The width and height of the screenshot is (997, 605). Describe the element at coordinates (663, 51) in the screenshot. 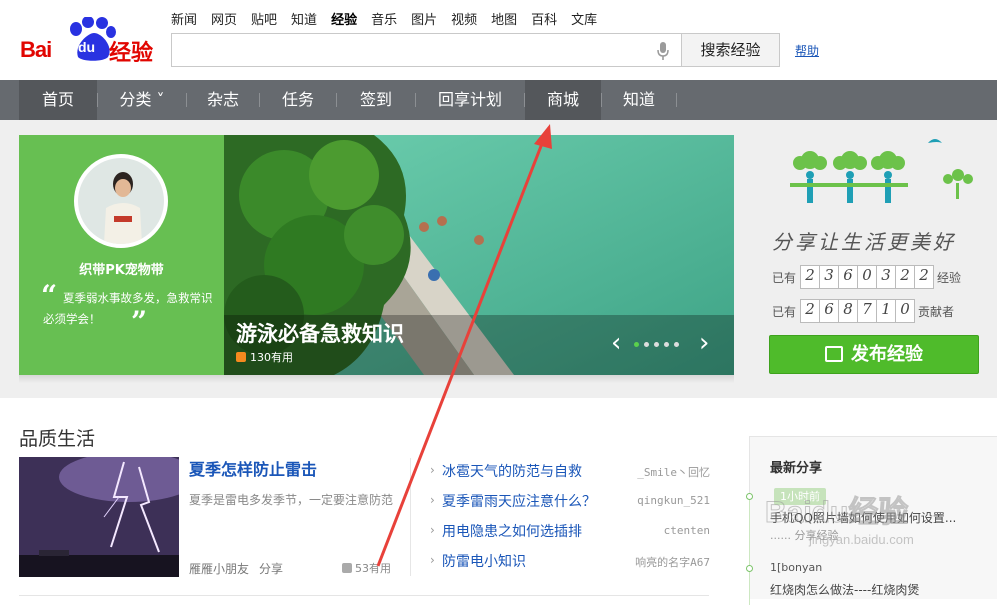

I see `microphone-icon` at that location.